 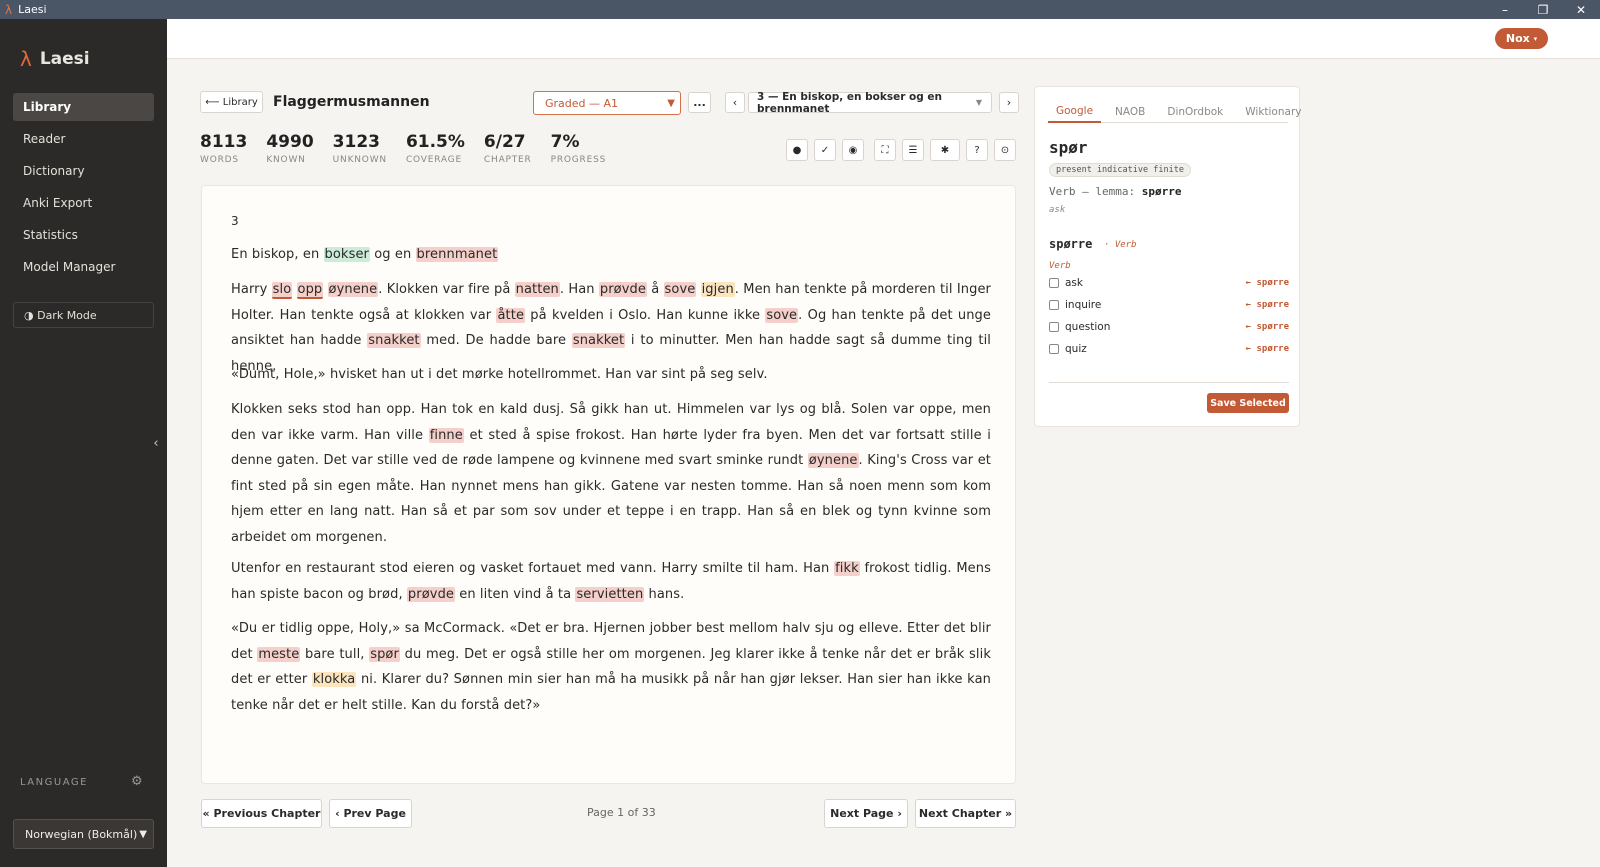 I want to click on reader-toolbar: ● ✓ ◉ ⛶ ☰ ✱ ? ⊙, so click(x=904, y=150).